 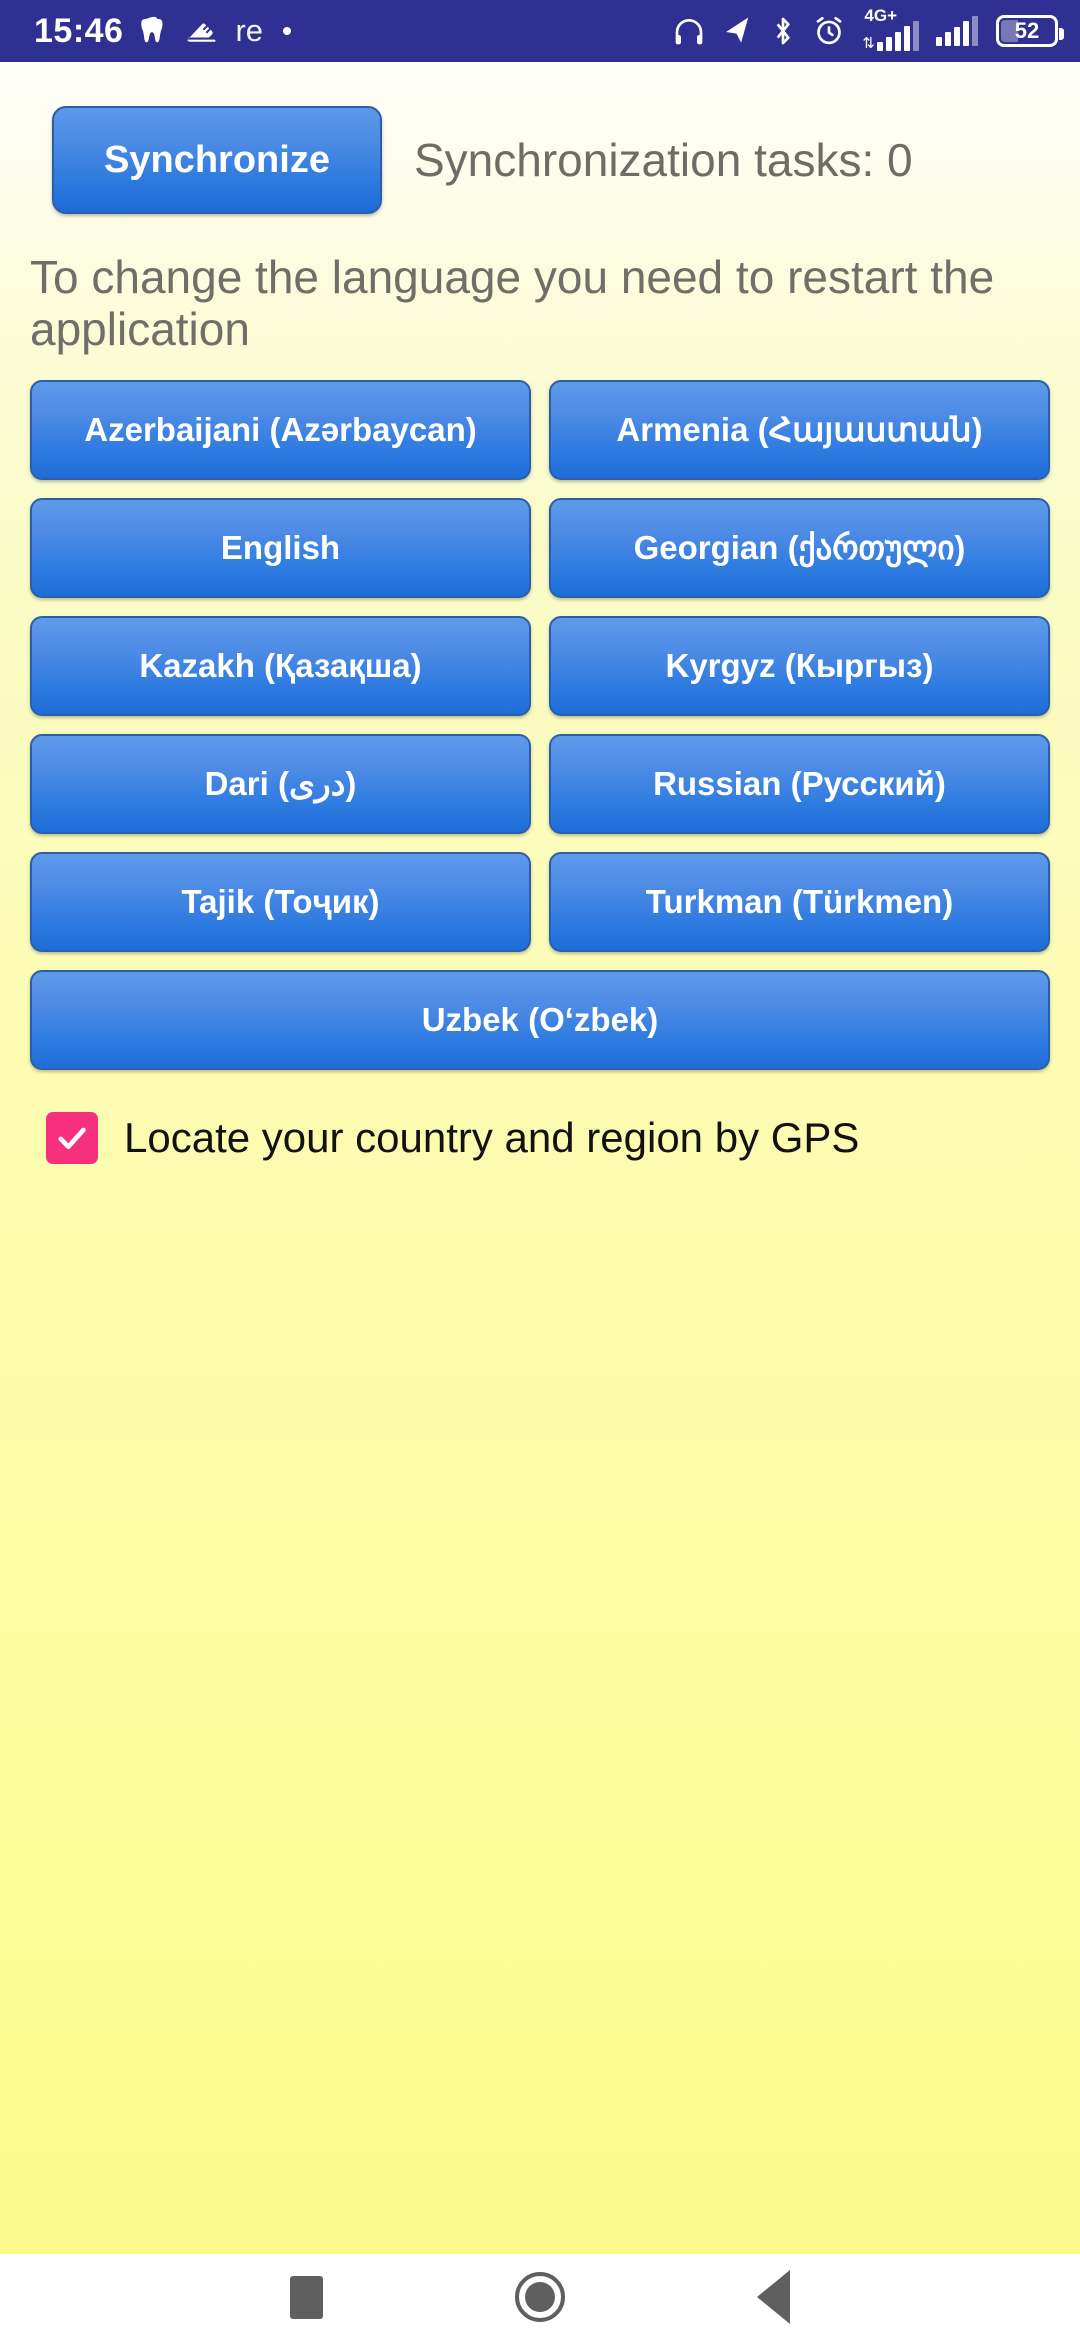 I want to click on gps-checkbox-label: Locate your country and region by GPS, so click(x=492, y=1137).